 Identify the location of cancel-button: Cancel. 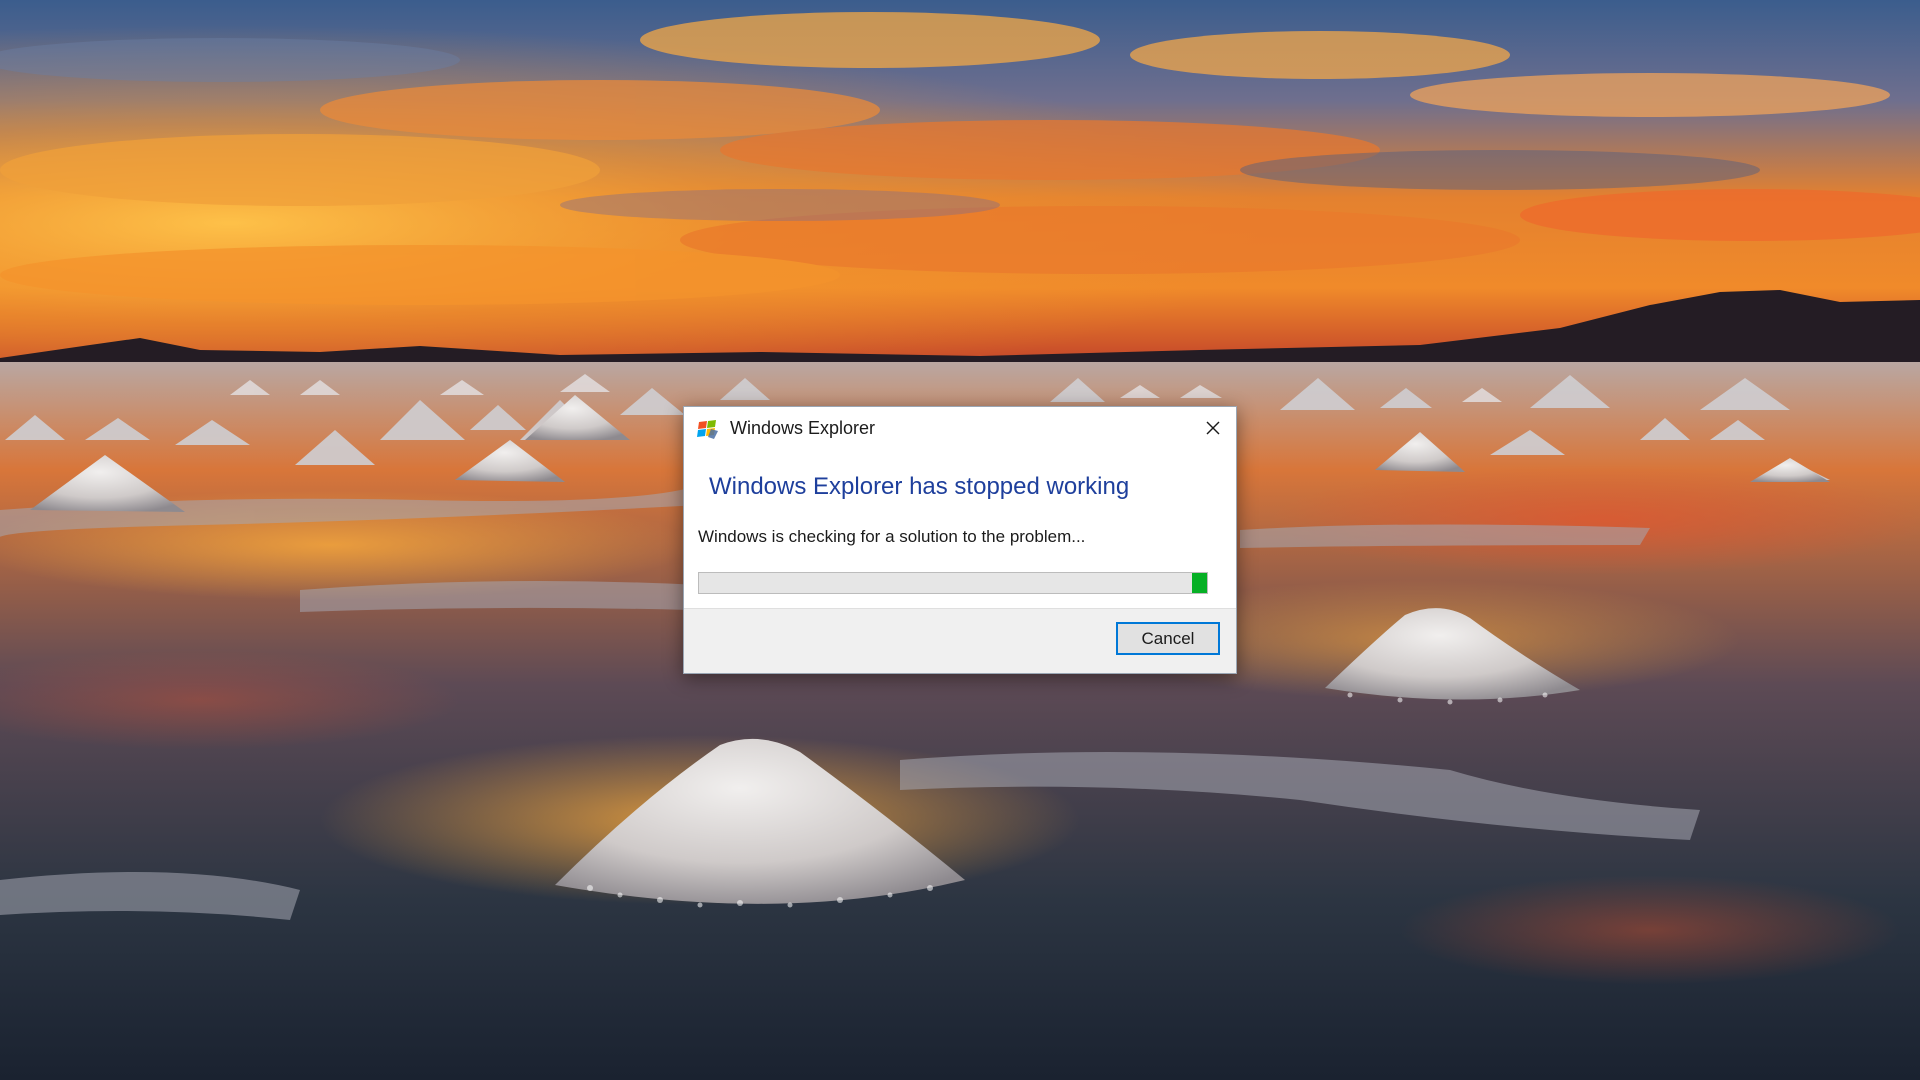
(1168, 638).